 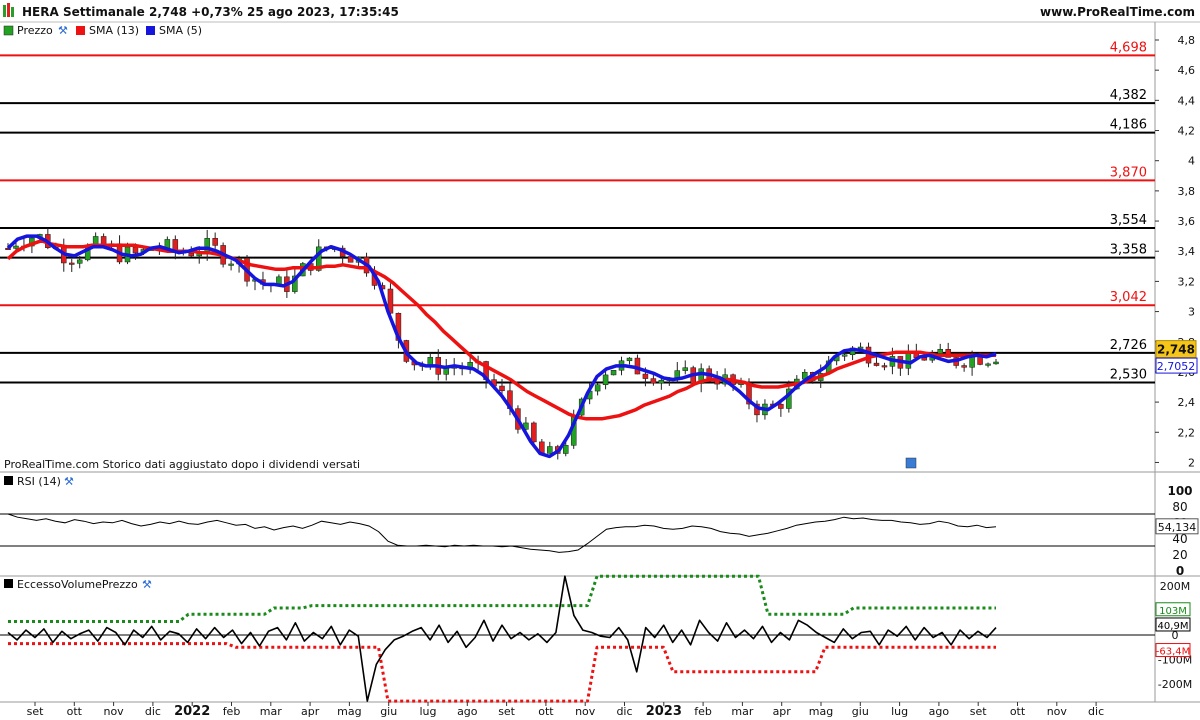 I want to click on last-sma-label: 2,7052, so click(x=1176, y=366).